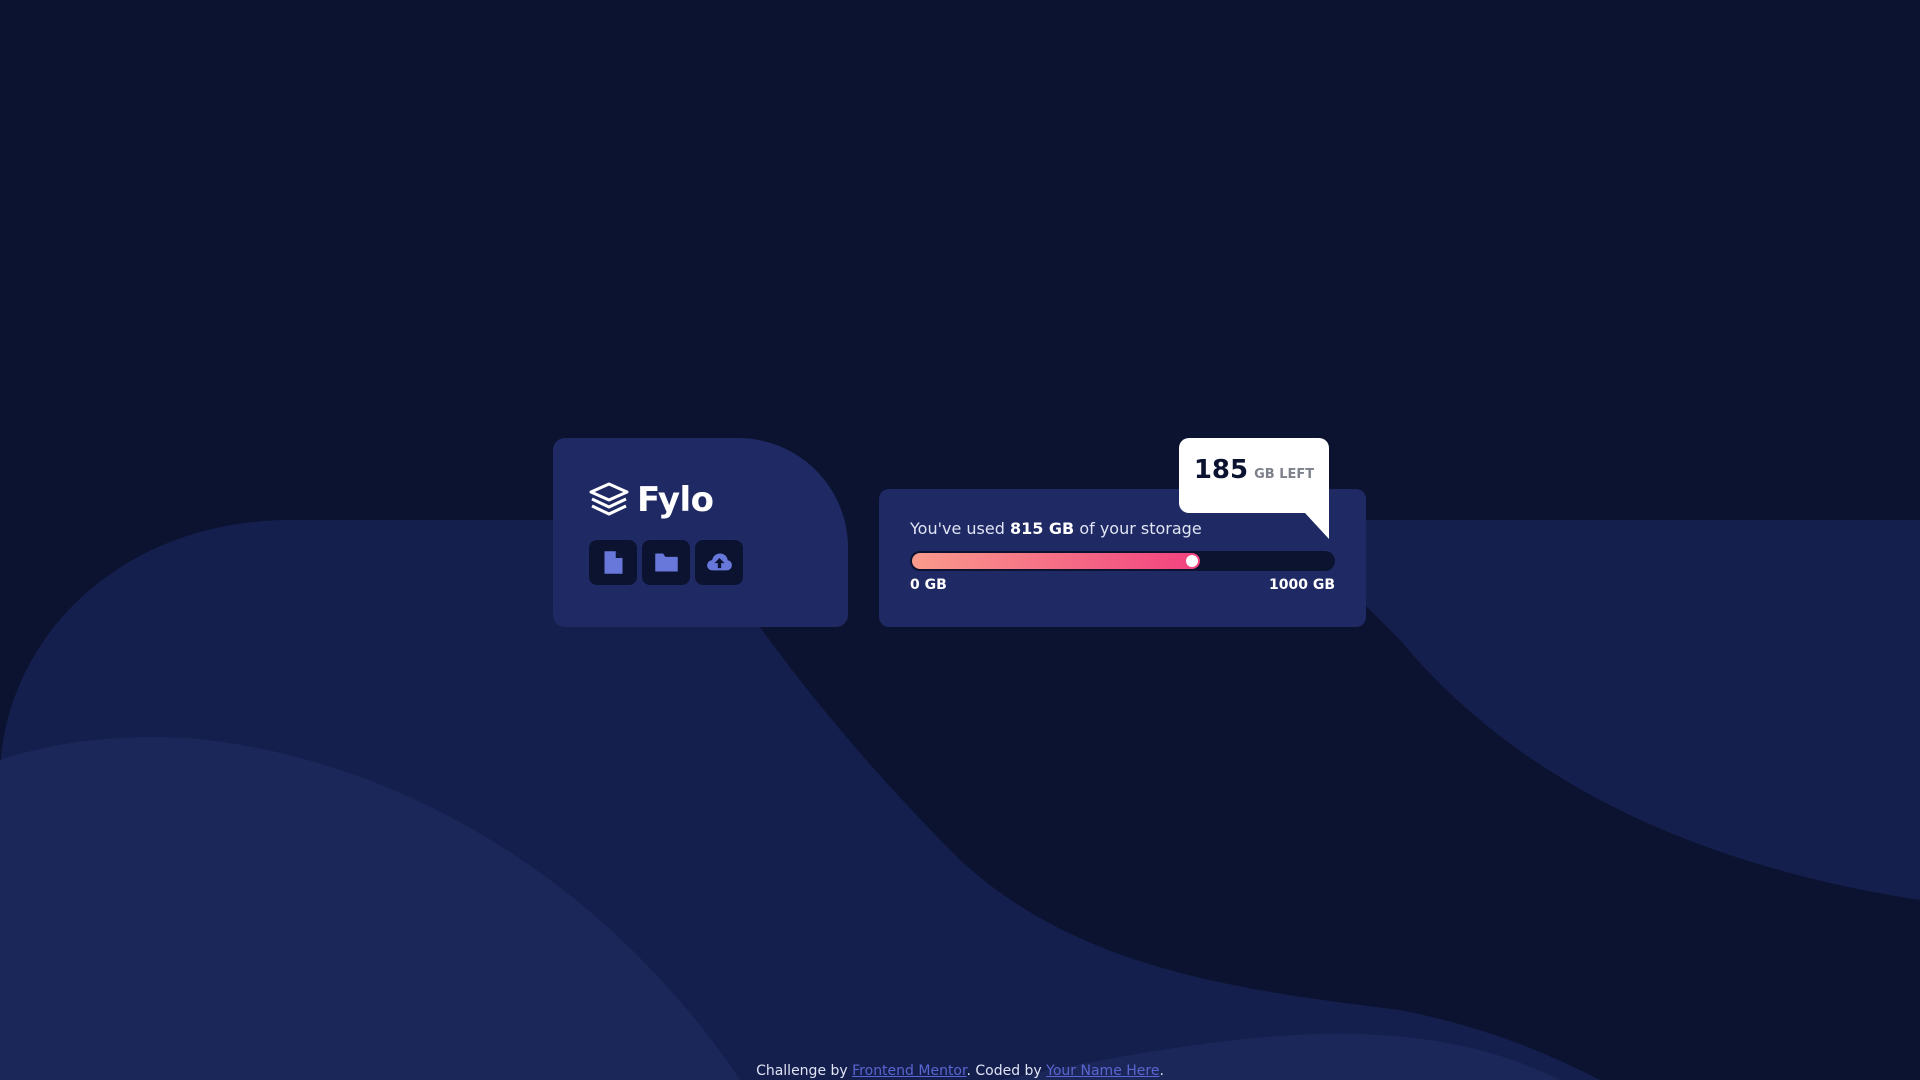 The image size is (1920, 1080). I want to click on upload-icon, so click(719, 562).